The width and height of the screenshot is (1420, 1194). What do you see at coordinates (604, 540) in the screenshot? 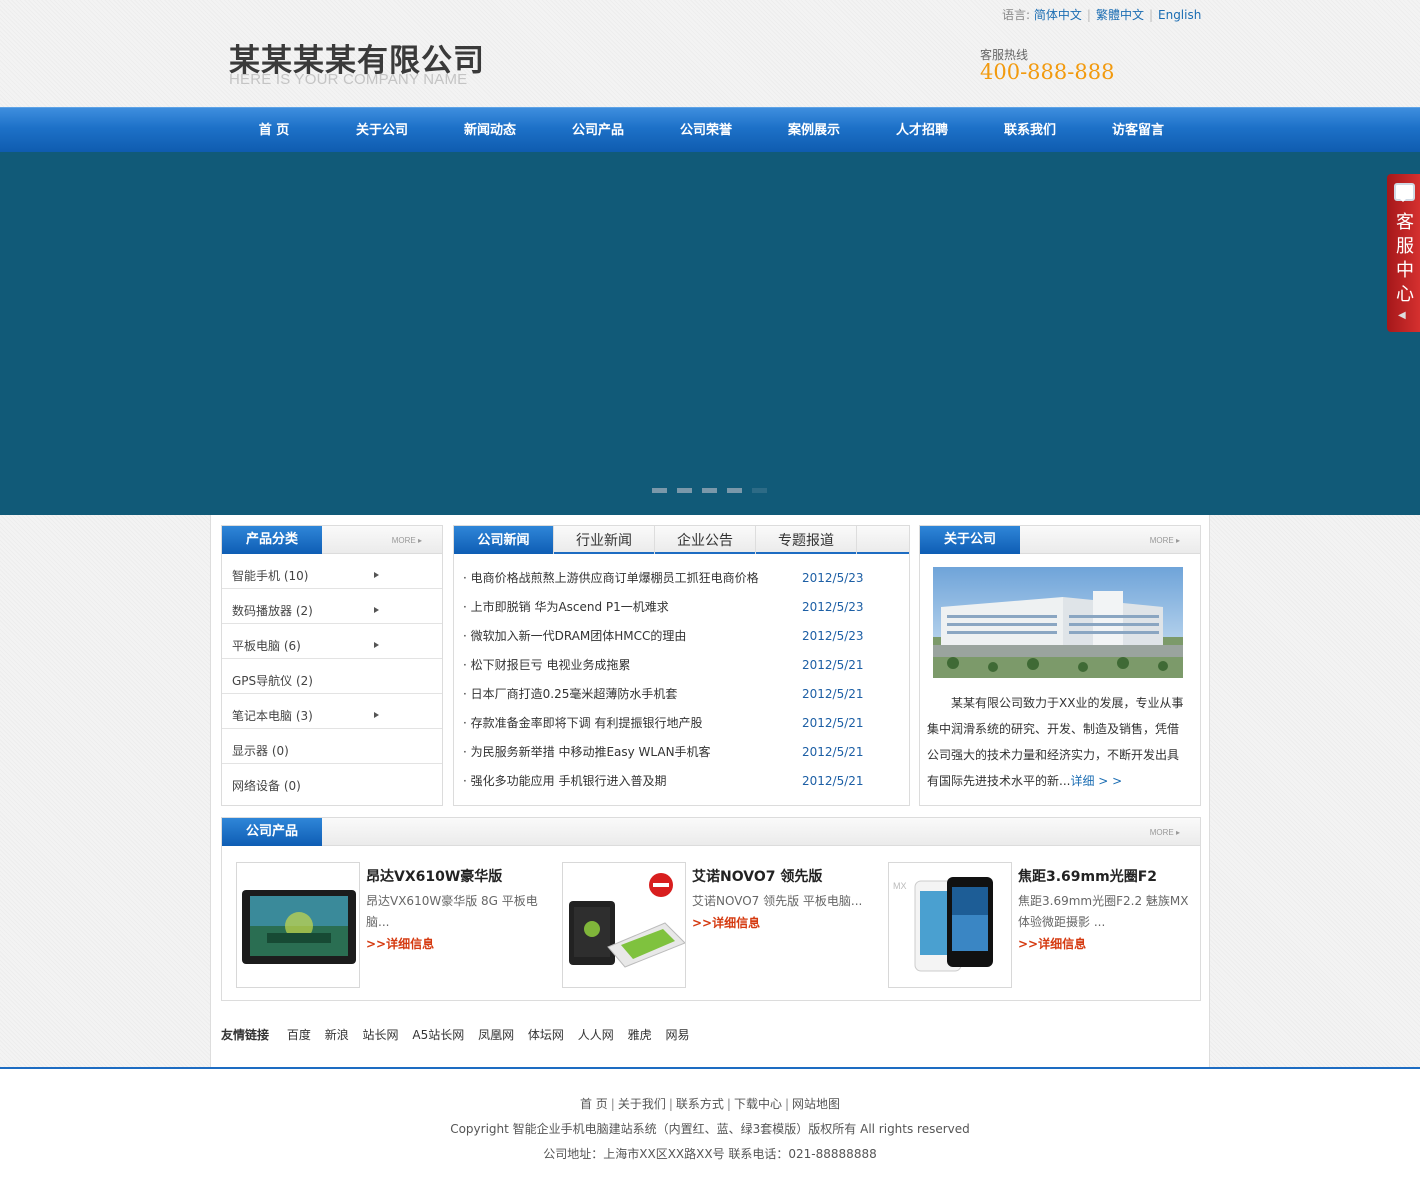
I see `tab-industry-news: 行业新闻` at bounding box center [604, 540].